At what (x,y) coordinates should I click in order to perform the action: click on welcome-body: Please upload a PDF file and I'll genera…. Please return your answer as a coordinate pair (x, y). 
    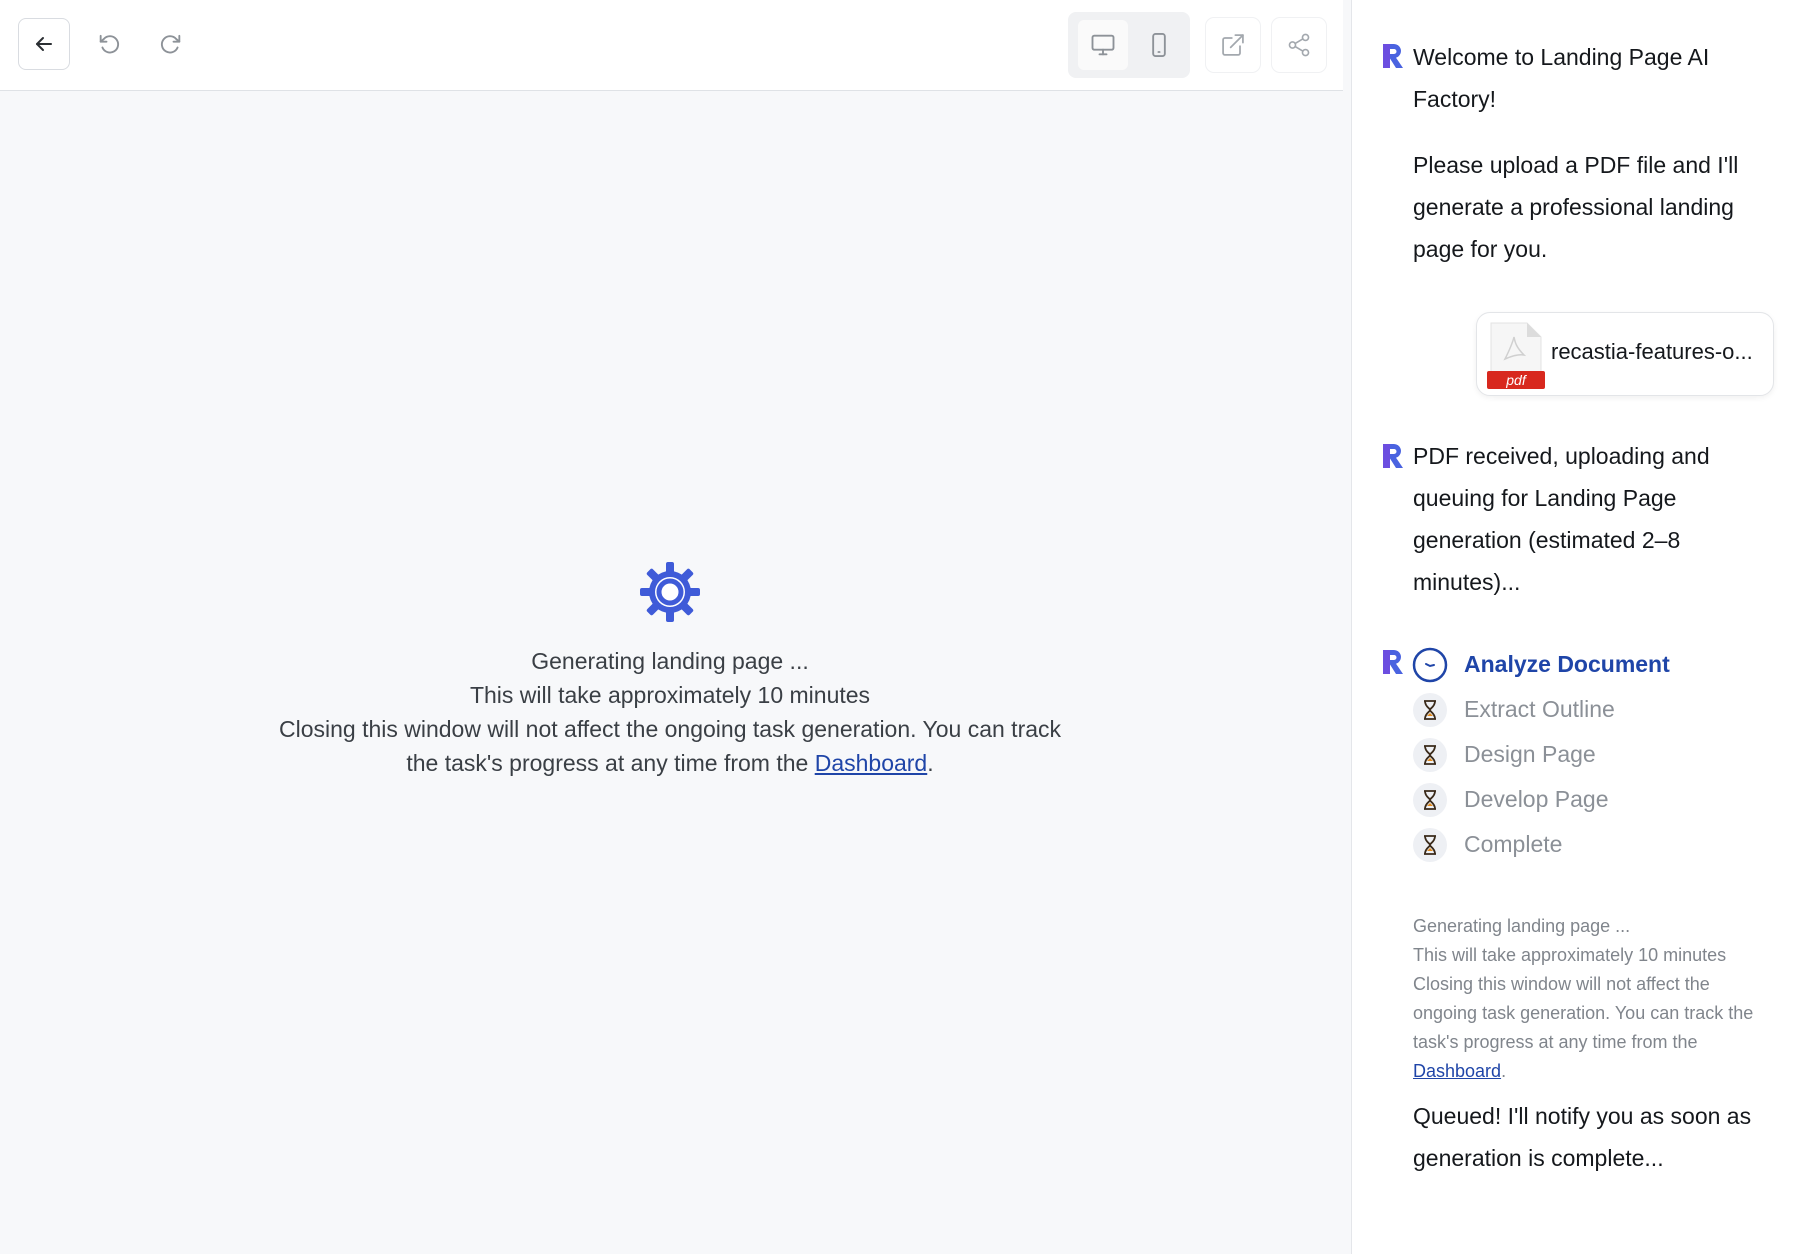
    Looking at the image, I should click on (1576, 207).